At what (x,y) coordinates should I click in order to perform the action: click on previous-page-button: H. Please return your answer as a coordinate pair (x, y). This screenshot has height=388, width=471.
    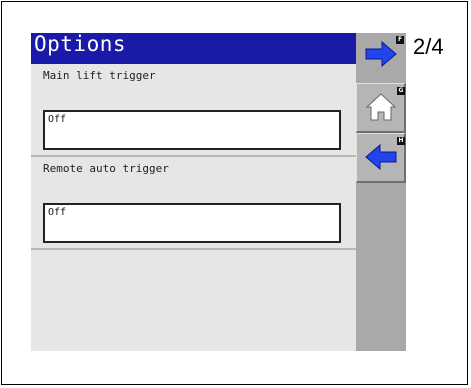
    Looking at the image, I should click on (381, 158).